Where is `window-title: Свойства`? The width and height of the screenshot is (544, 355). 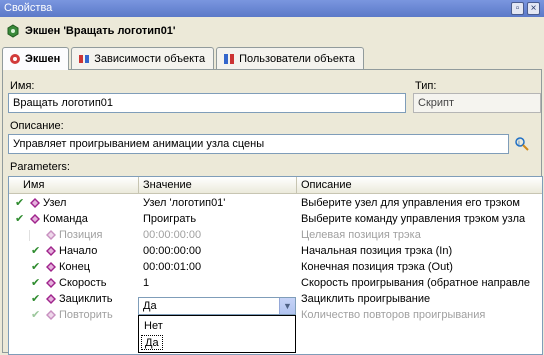 window-title: Свойства is located at coordinates (28, 8).